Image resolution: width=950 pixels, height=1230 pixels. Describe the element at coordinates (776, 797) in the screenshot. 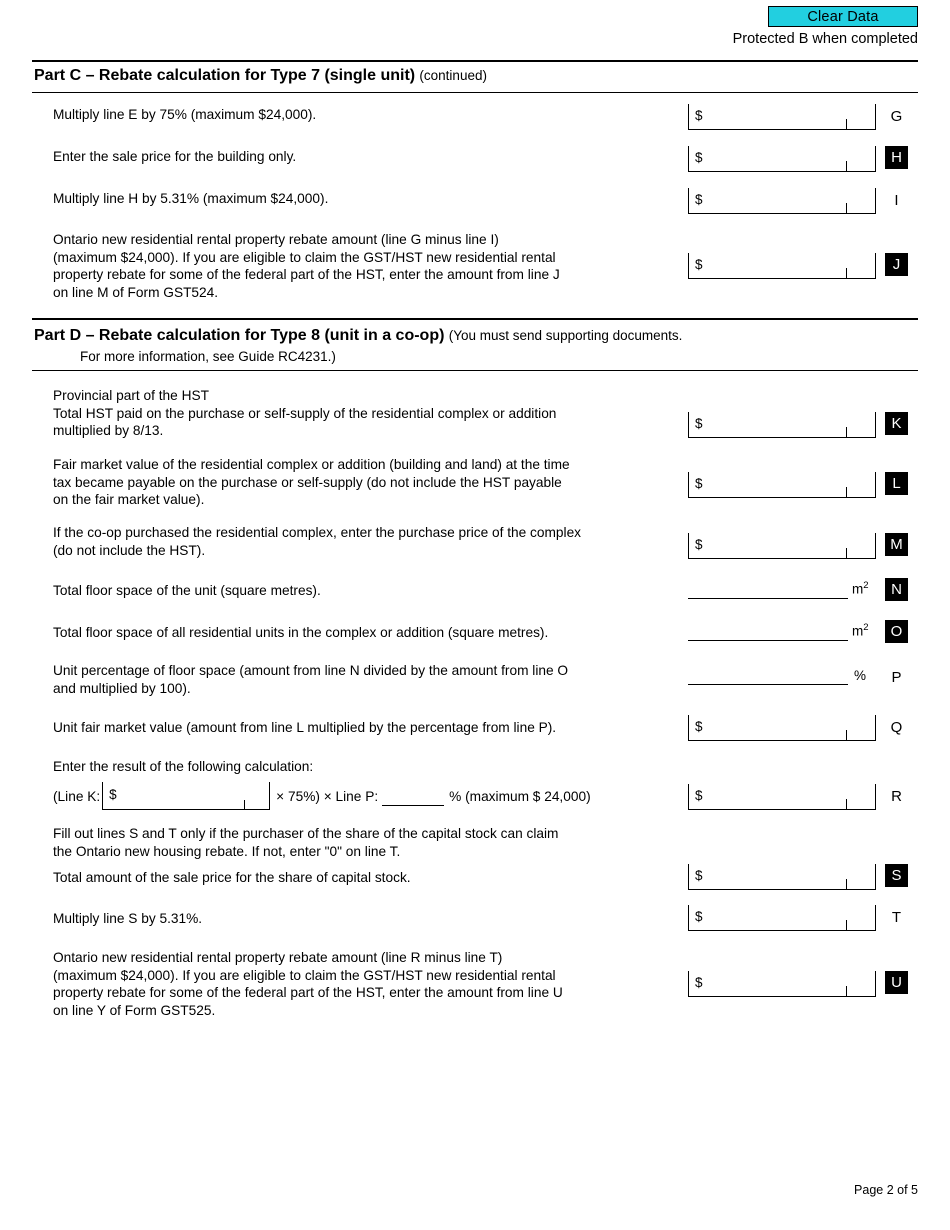

I see `row-r-input` at that location.